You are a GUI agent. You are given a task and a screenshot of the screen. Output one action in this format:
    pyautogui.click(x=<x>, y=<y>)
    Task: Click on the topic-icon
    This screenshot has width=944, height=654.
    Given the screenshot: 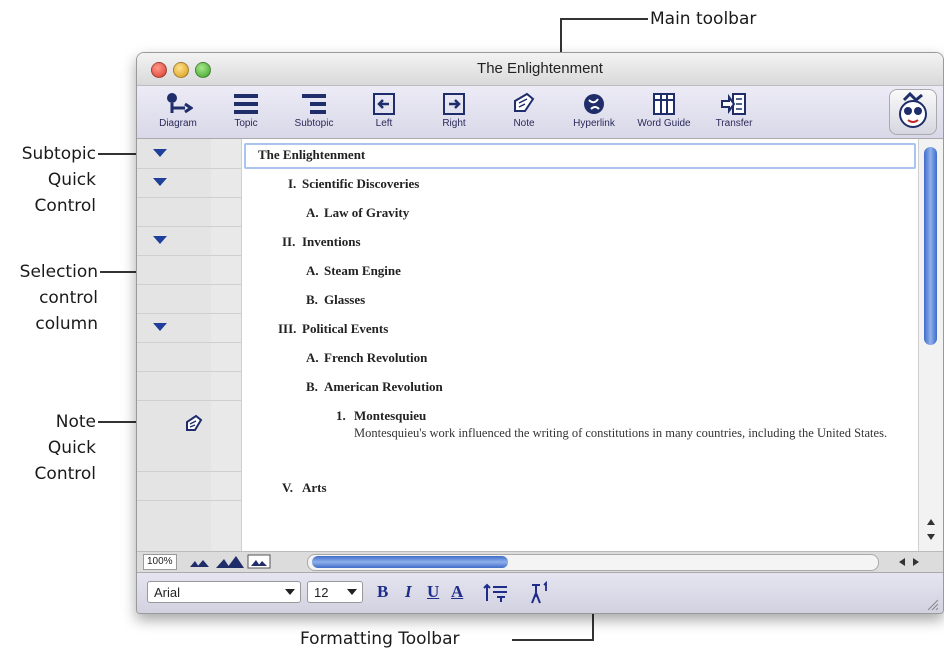 What is the action you would take?
    pyautogui.click(x=246, y=104)
    